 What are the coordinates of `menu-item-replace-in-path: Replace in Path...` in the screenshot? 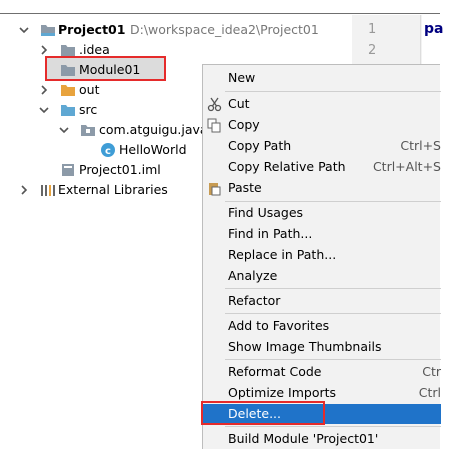 It's located at (322, 255).